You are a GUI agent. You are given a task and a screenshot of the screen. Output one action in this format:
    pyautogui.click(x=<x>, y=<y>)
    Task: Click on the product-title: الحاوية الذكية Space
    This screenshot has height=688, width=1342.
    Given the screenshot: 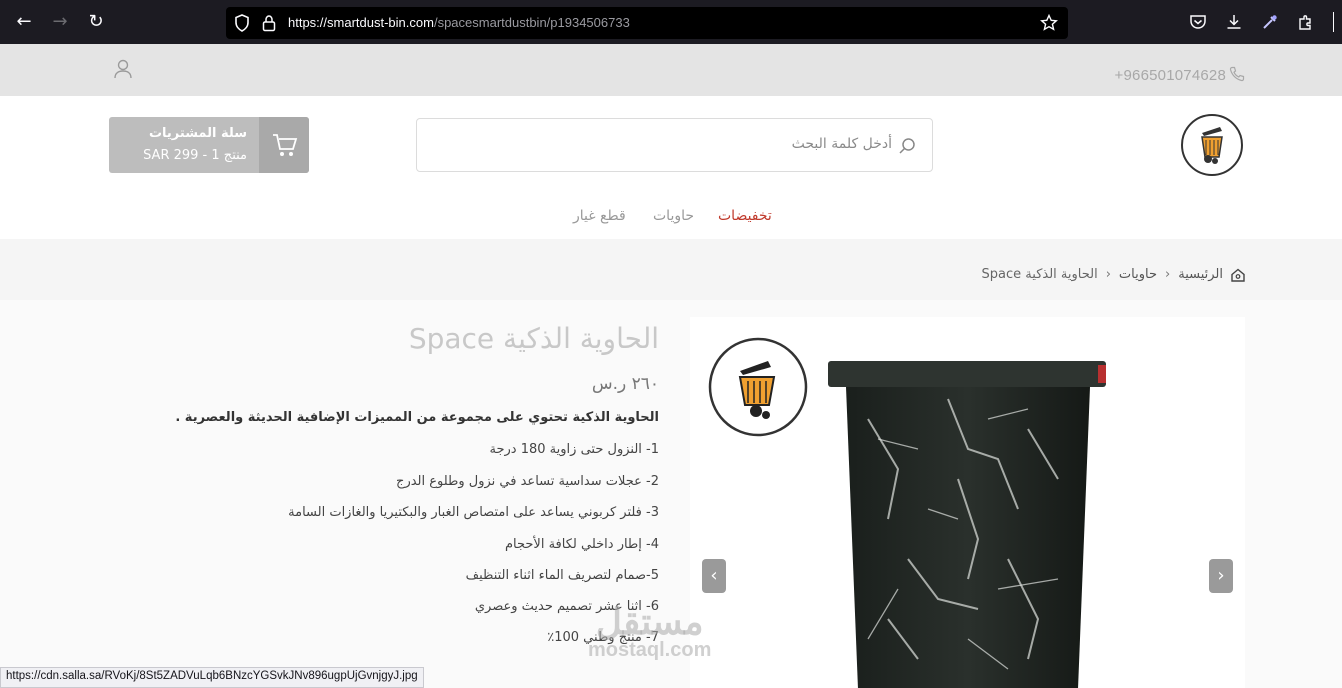 What is the action you would take?
    pyautogui.click(x=533, y=338)
    